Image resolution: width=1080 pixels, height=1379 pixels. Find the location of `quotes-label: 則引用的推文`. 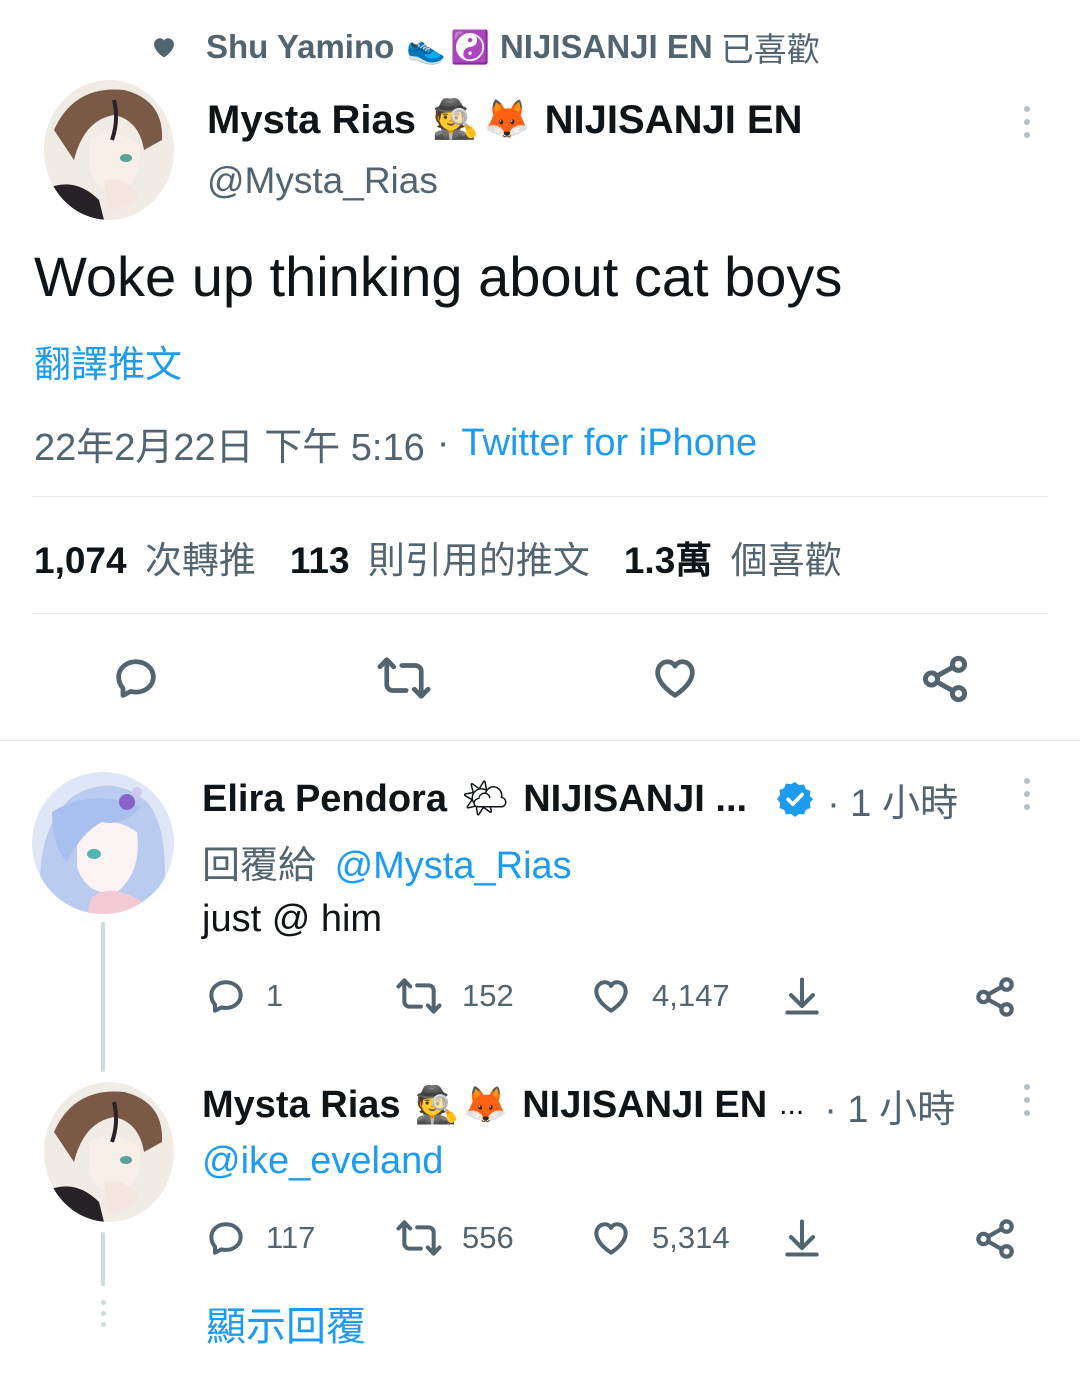

quotes-label: 則引用的推文 is located at coordinates (478, 560).